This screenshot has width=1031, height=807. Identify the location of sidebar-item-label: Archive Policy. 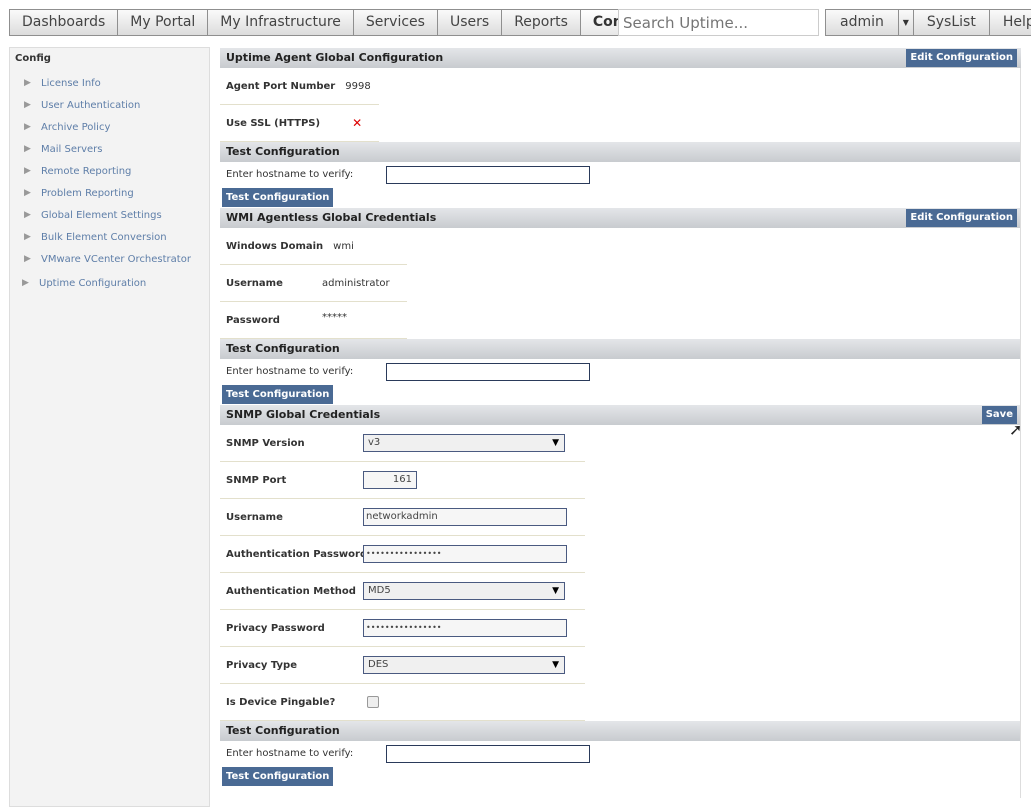
(76, 127).